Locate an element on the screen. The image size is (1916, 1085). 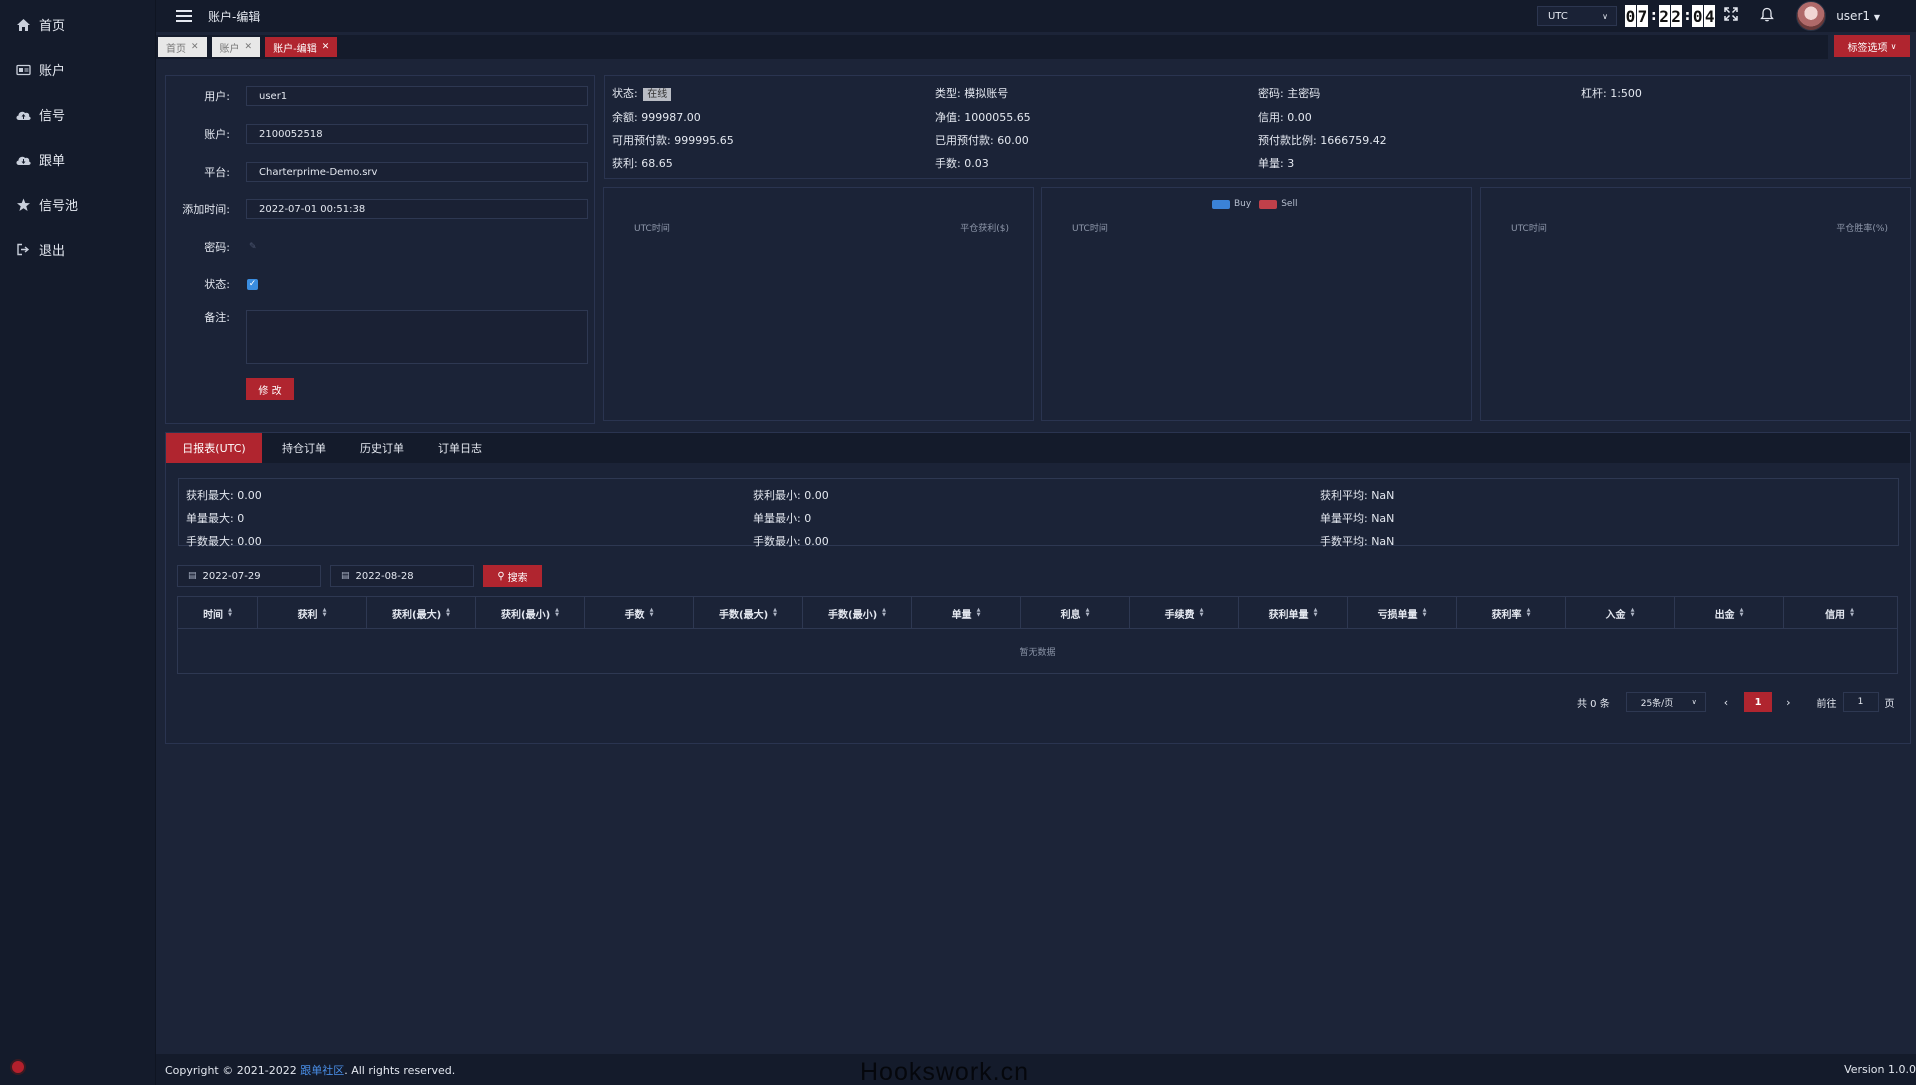
column-header: 手数(最大) ▲ ▼ is located at coordinates (748, 613).